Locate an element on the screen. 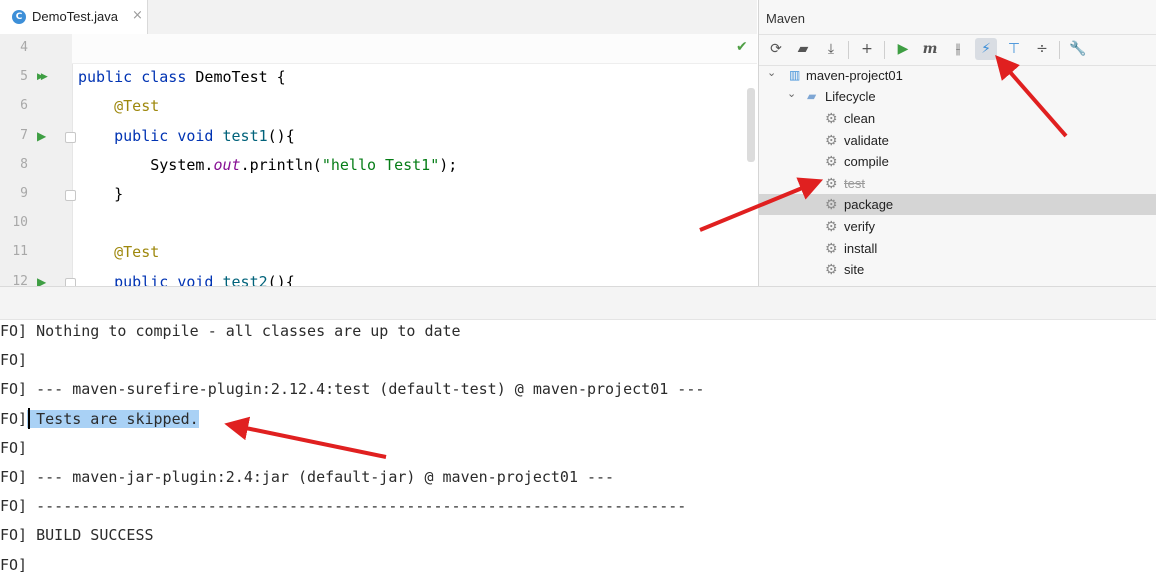 The width and height of the screenshot is (1156, 574). arrow-to-skip-tests is located at coordinates (1031, 96).